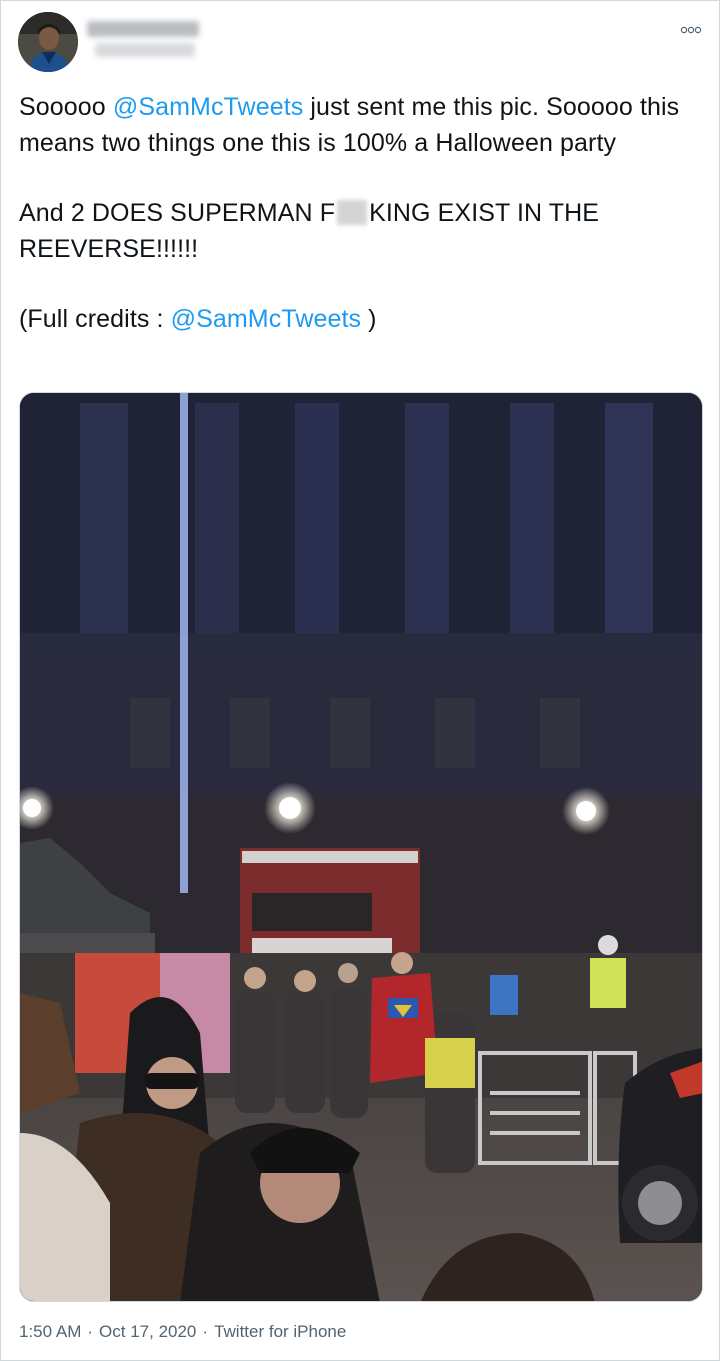 This screenshot has width=720, height=1361. I want to click on blurred-author-name, so click(146, 41).